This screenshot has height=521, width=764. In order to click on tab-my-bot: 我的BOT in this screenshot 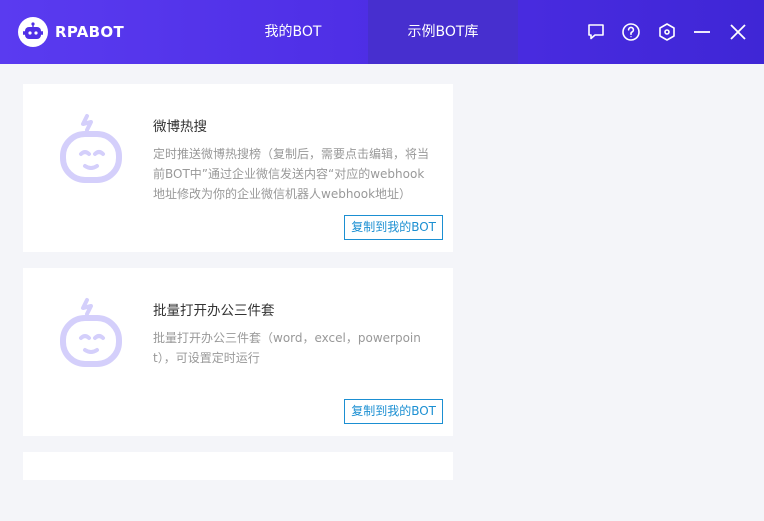, I will do `click(293, 32)`.